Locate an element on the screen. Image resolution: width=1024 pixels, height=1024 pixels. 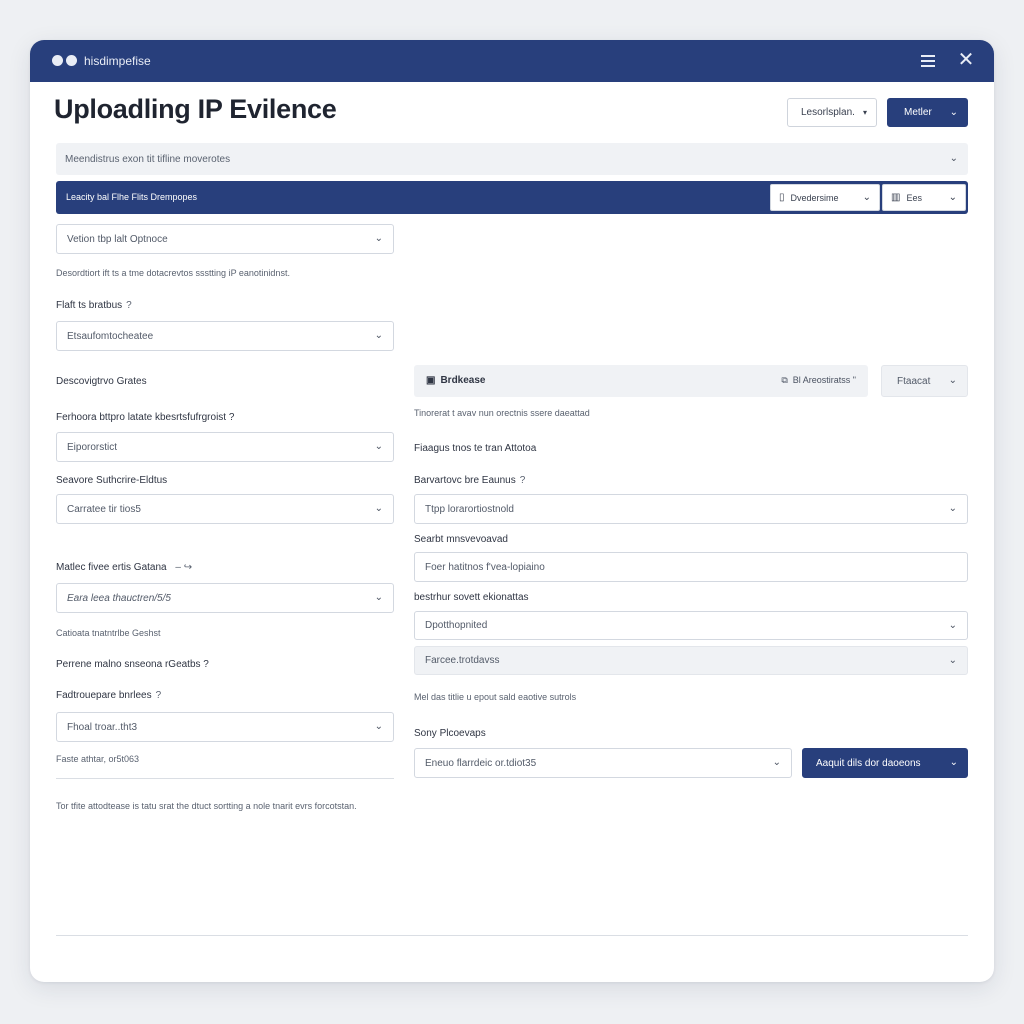
title-bar: hisdimpefise ✕ is located at coordinates (512, 61).